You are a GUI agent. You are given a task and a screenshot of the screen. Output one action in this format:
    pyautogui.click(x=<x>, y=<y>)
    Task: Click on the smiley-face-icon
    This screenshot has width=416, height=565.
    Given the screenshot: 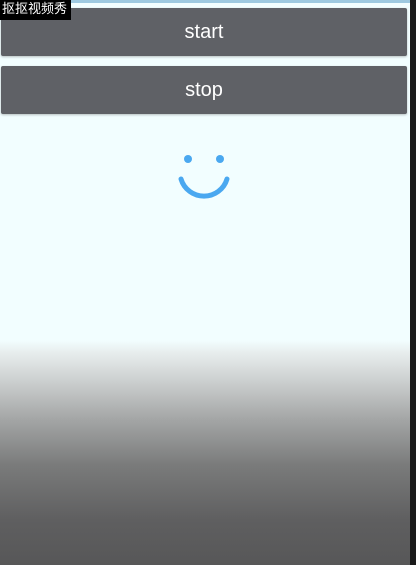 What is the action you would take?
    pyautogui.click(x=204, y=177)
    